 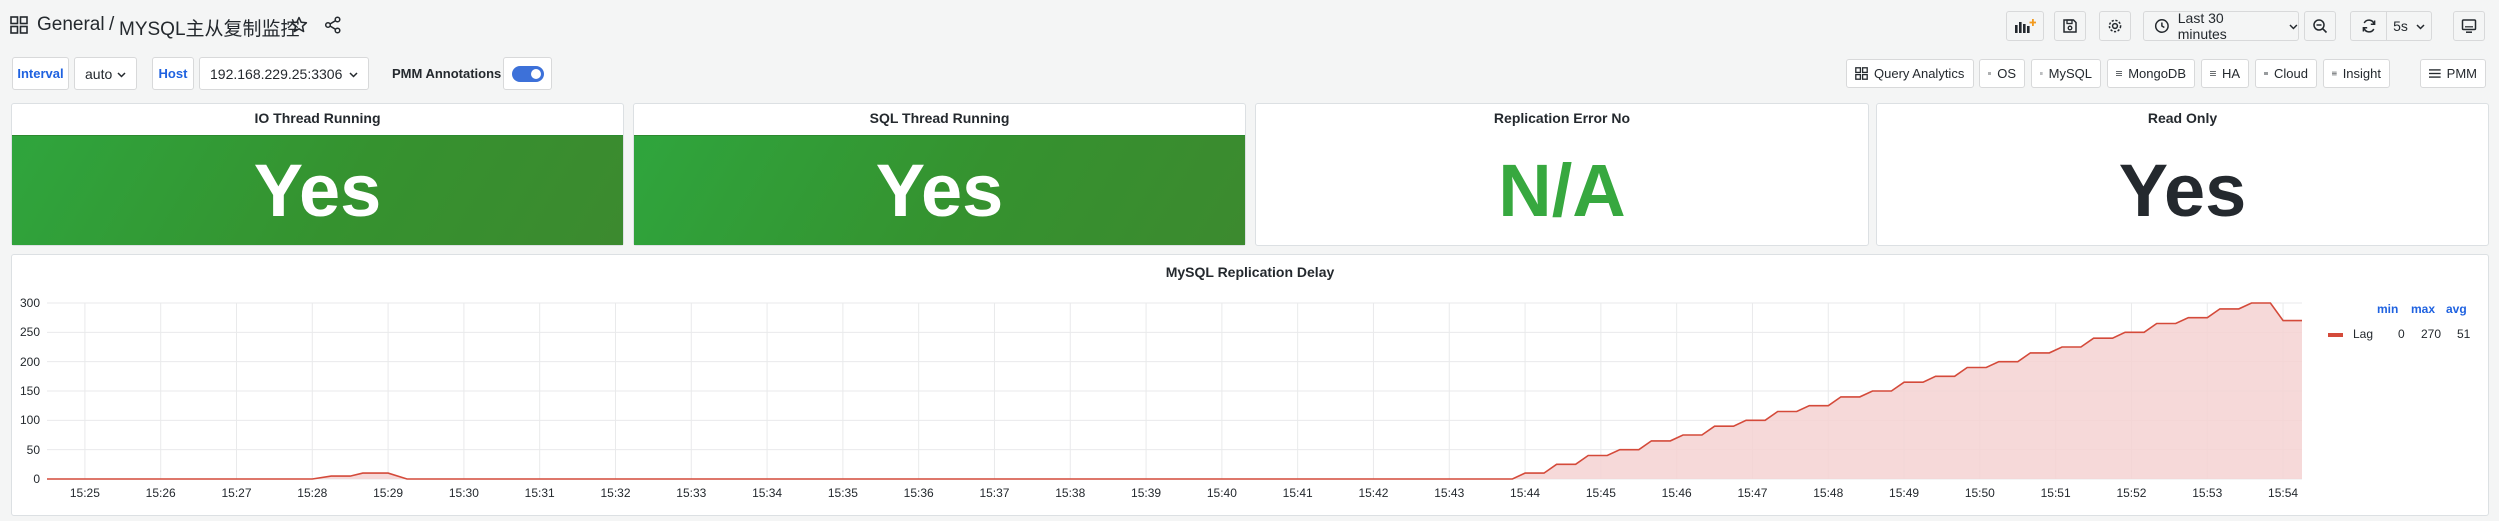 What do you see at coordinates (842, 493) in the screenshot?
I see `x-tick-label: 15:35` at bounding box center [842, 493].